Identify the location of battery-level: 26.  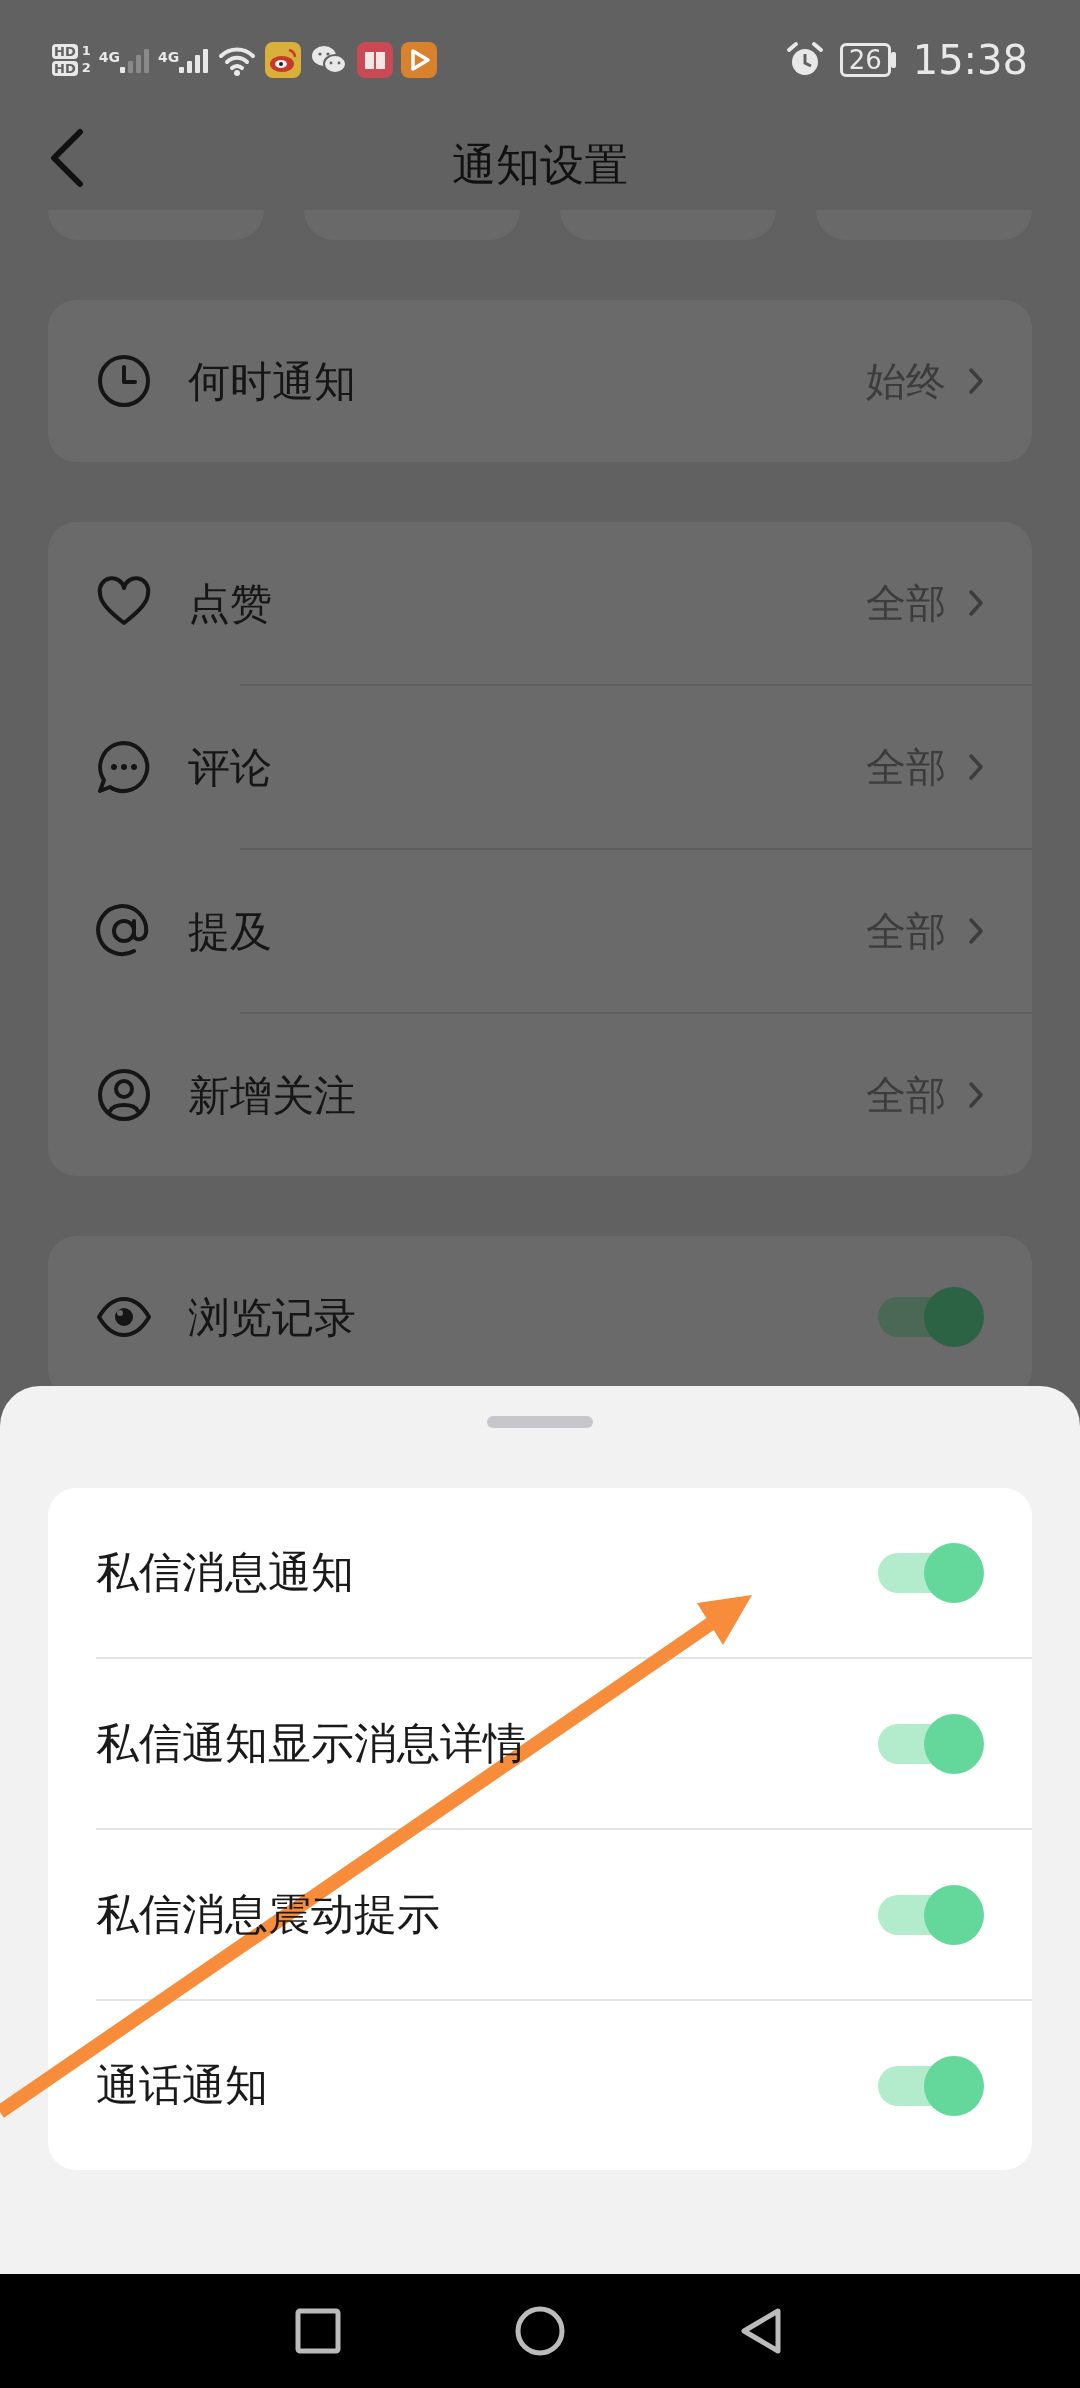
(865, 60).